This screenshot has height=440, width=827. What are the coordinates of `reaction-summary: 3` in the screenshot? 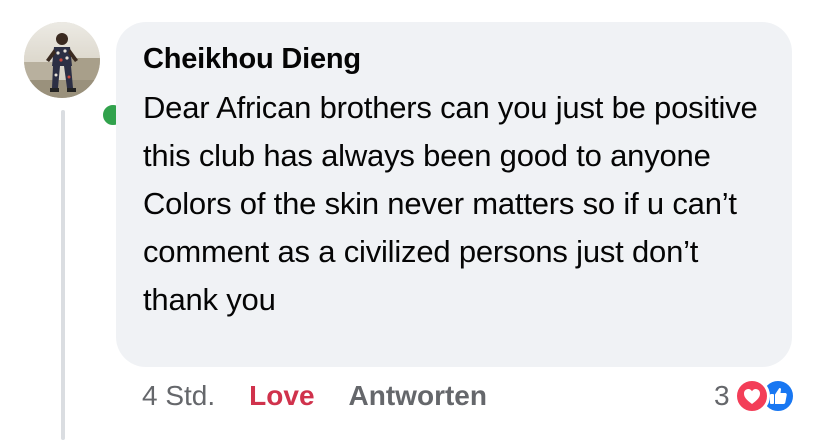 It's located at (755, 396).